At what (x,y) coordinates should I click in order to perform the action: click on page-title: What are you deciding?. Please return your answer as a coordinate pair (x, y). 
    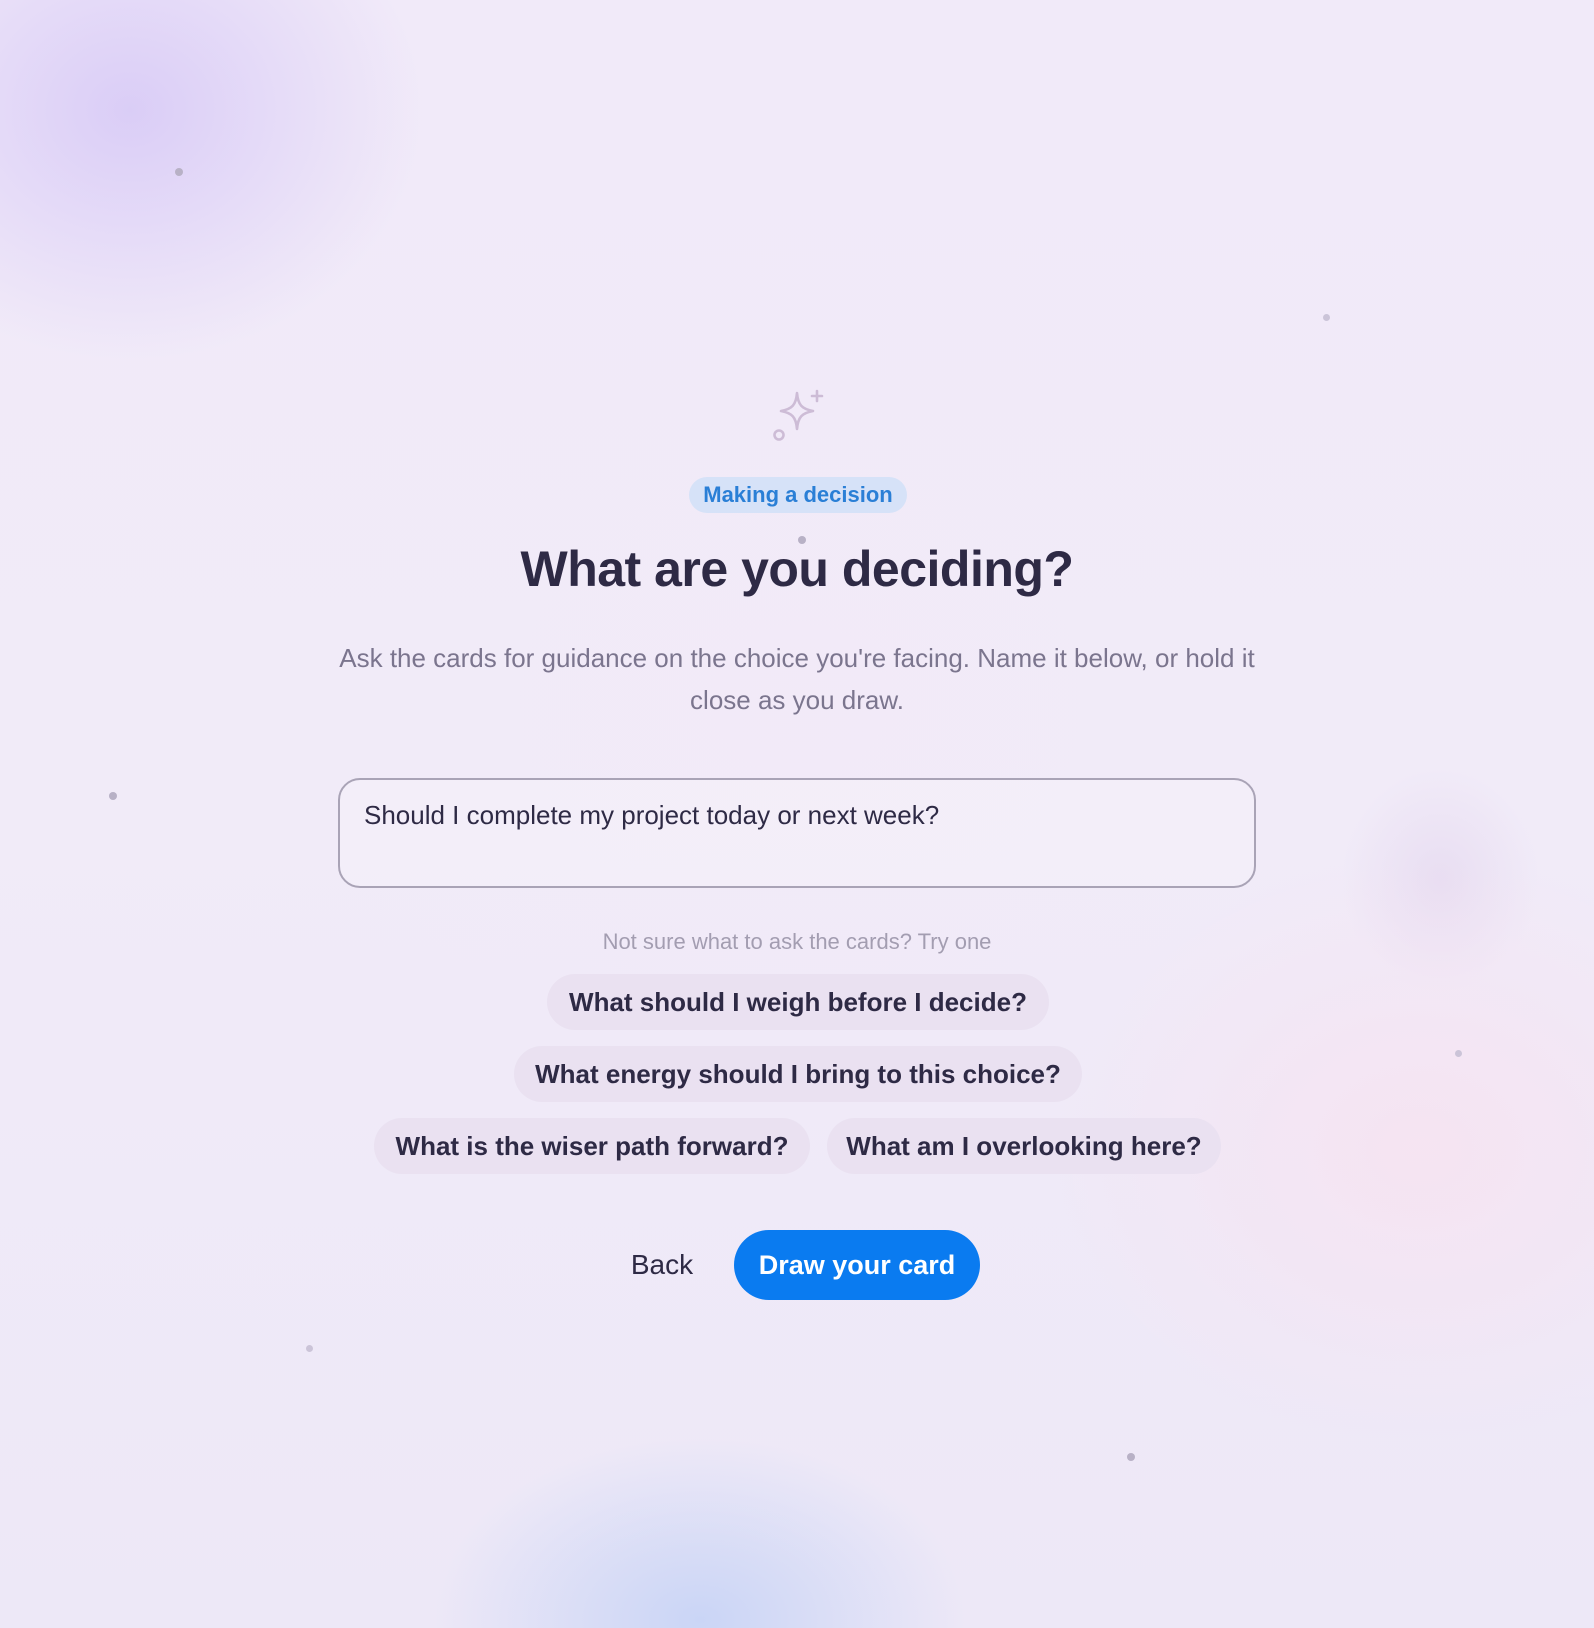
    Looking at the image, I should click on (797, 569).